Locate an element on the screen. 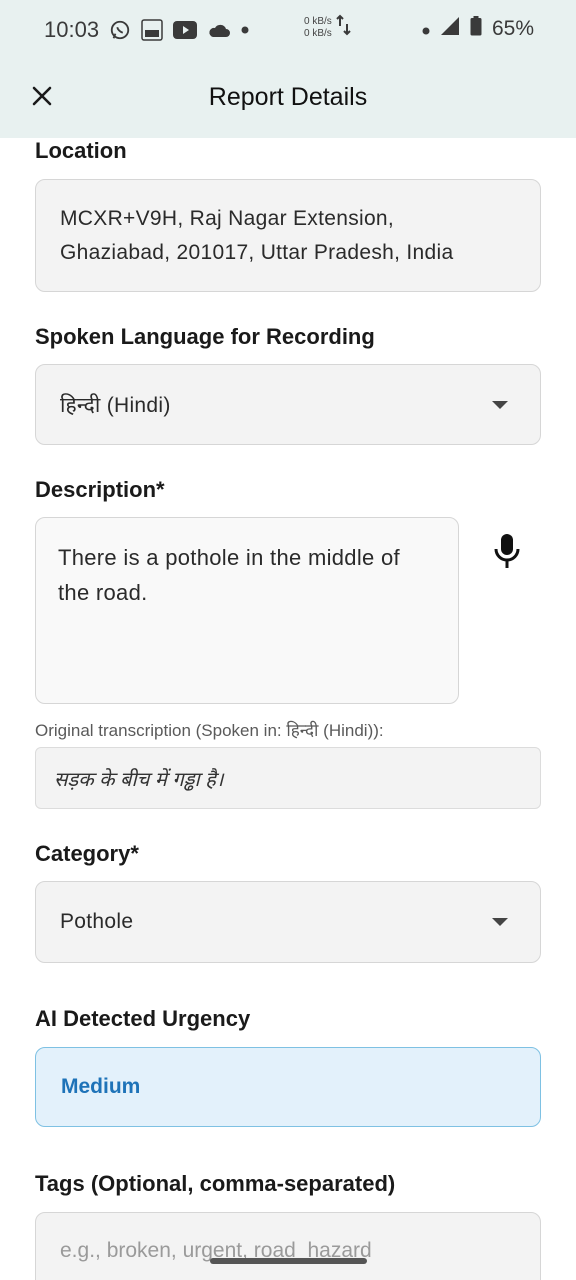  location-line-2: Ghaziabad, 201017, Uttar Pradesh, India is located at coordinates (257, 252).